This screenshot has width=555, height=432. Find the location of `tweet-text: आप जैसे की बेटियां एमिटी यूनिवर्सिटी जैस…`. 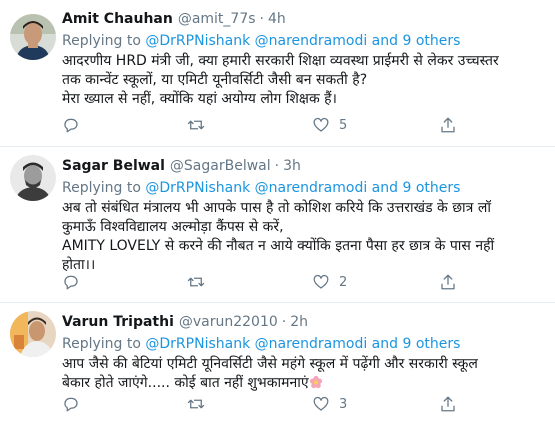

tweet-text: आप जैसे की बेटियां एमिटी यूनिवर्सिटी जैस… is located at coordinates (304, 374).